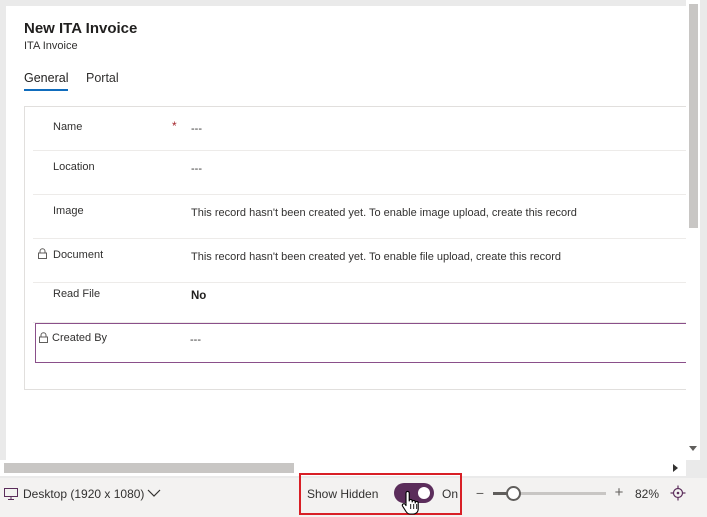 This screenshot has width=707, height=517. Describe the element at coordinates (198, 296) in the screenshot. I see `field-value-read-file: No` at that location.